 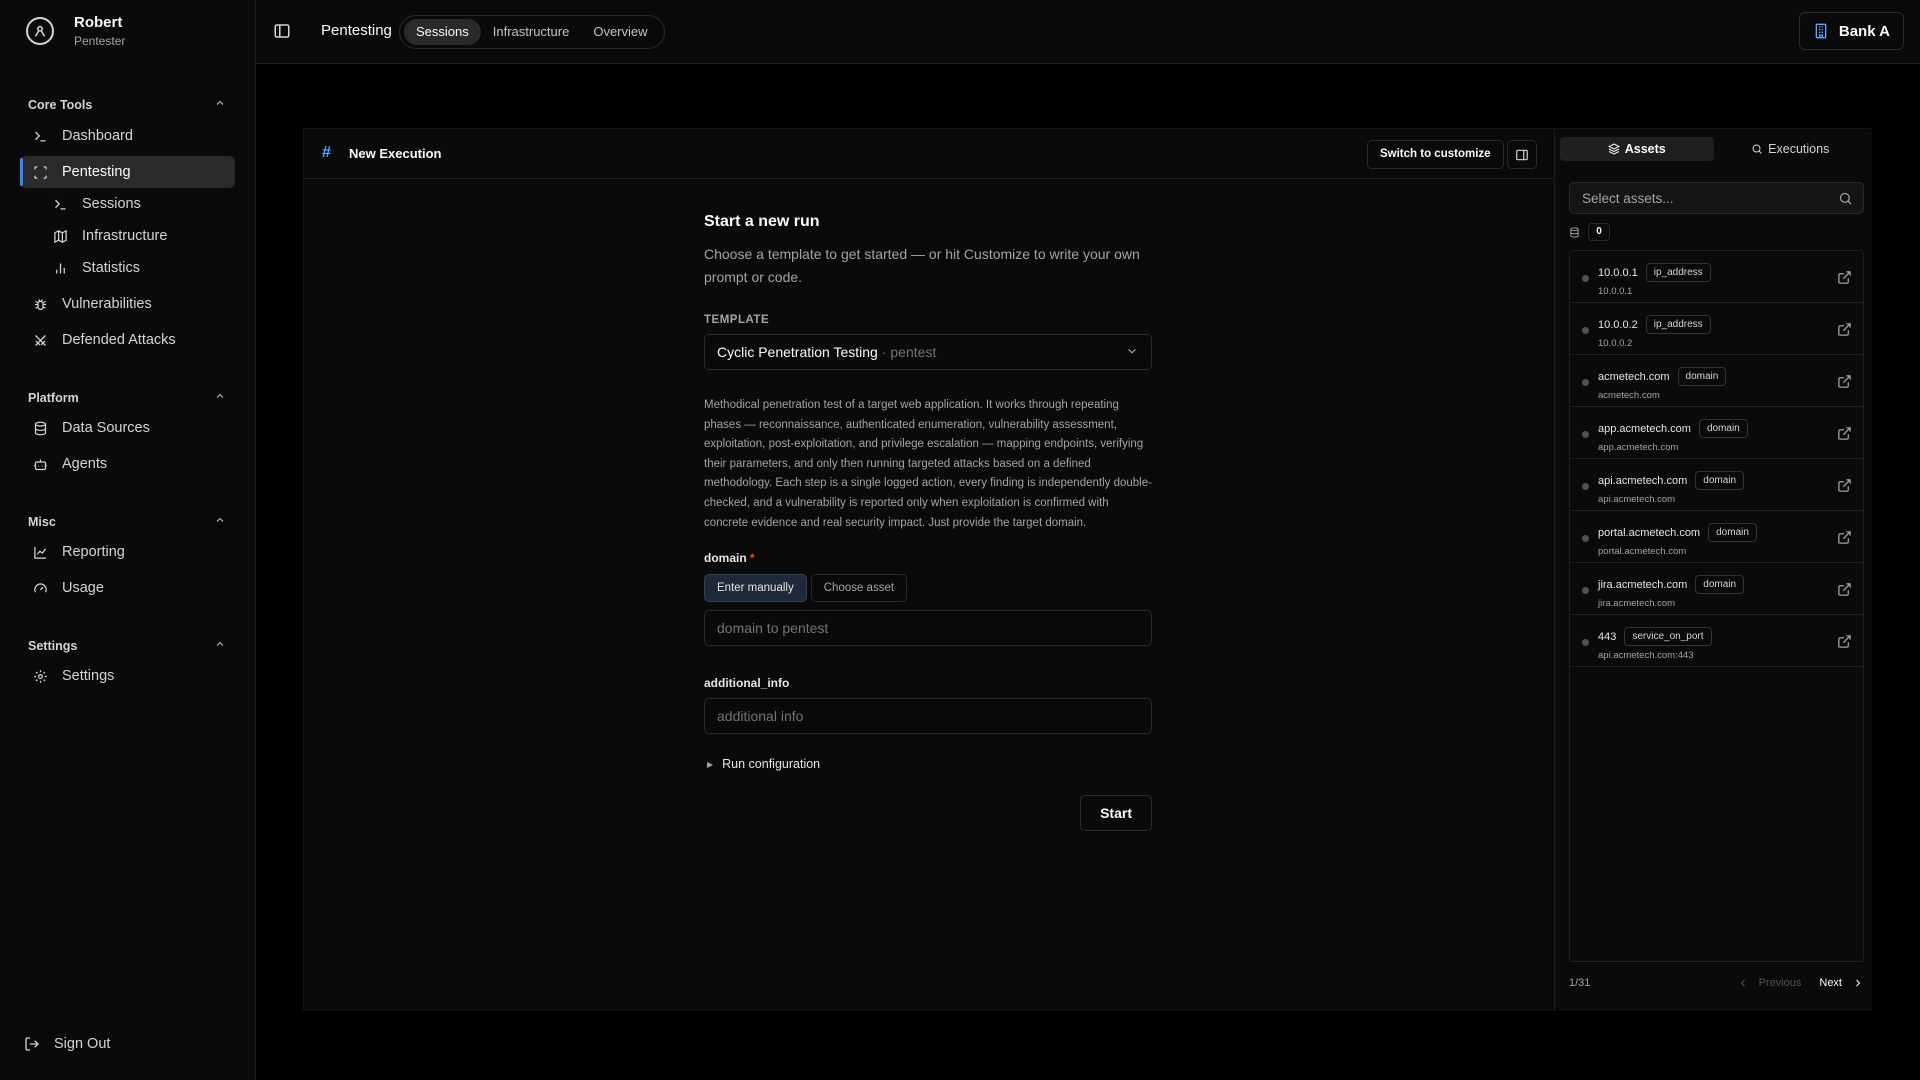 What do you see at coordinates (928, 764) in the screenshot?
I see `run-configuration-toggle: ▶ Run configuration` at bounding box center [928, 764].